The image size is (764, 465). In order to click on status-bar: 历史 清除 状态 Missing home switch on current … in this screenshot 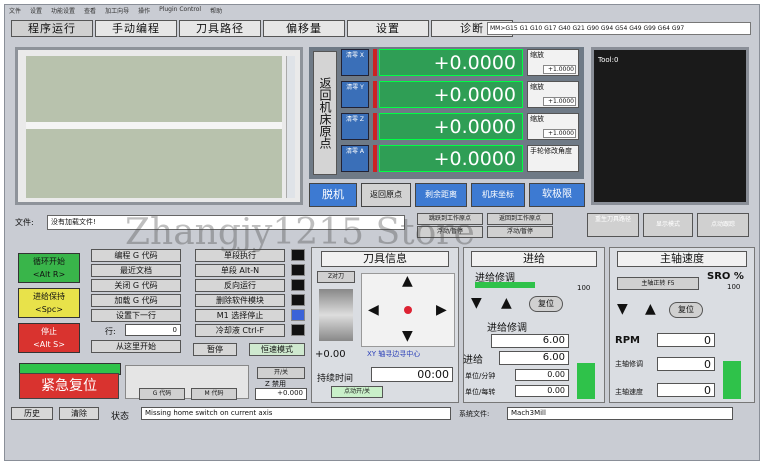, I will do `click(379, 420)`.